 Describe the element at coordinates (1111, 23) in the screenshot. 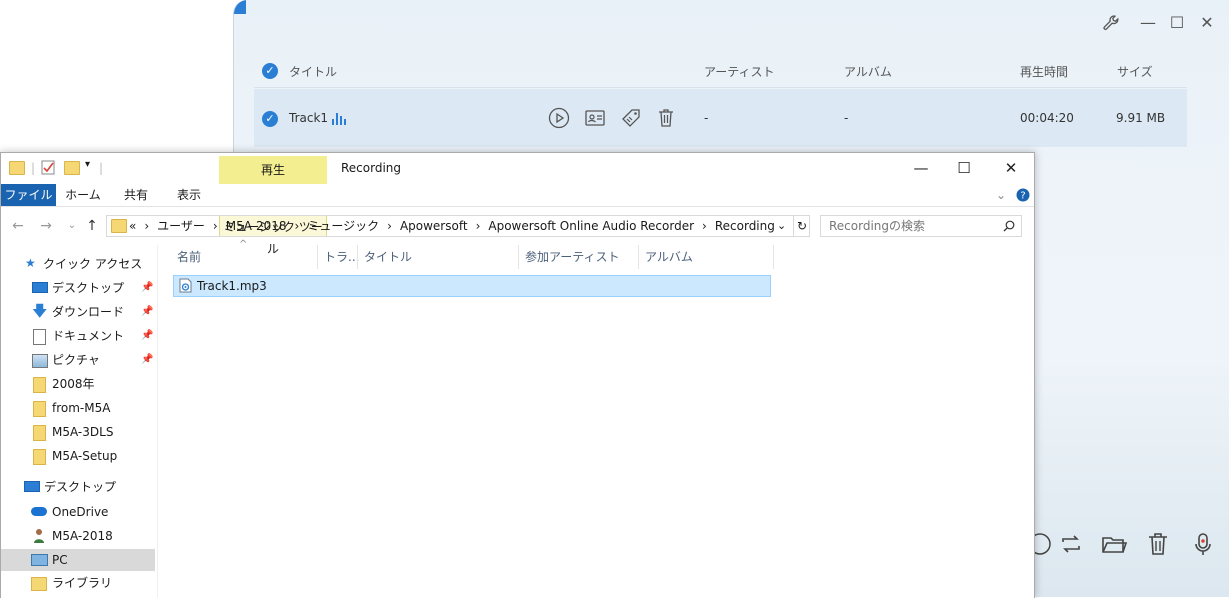

I see `settings-wrench-icon` at that location.